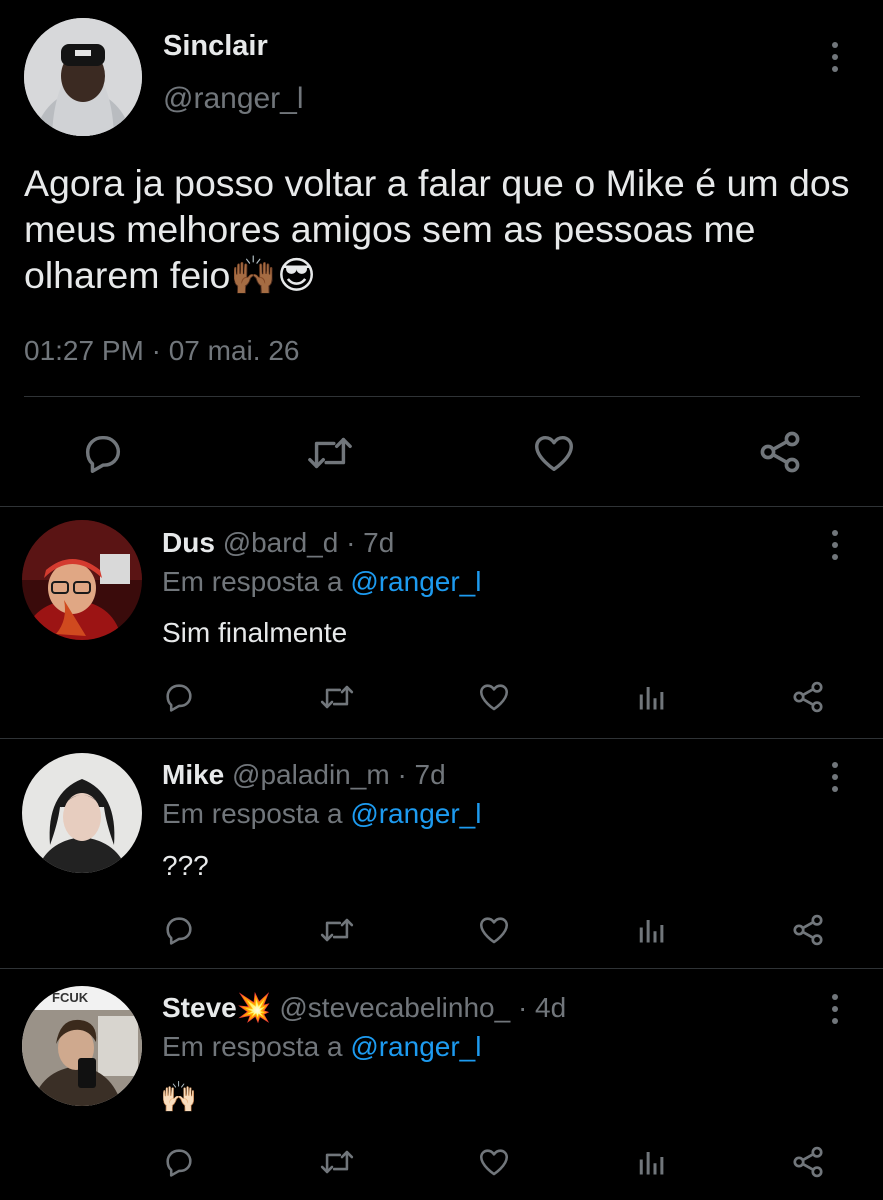 The width and height of the screenshot is (883, 1200). Describe the element at coordinates (217, 1007) in the screenshot. I see `author-name: Steve💥` at that location.